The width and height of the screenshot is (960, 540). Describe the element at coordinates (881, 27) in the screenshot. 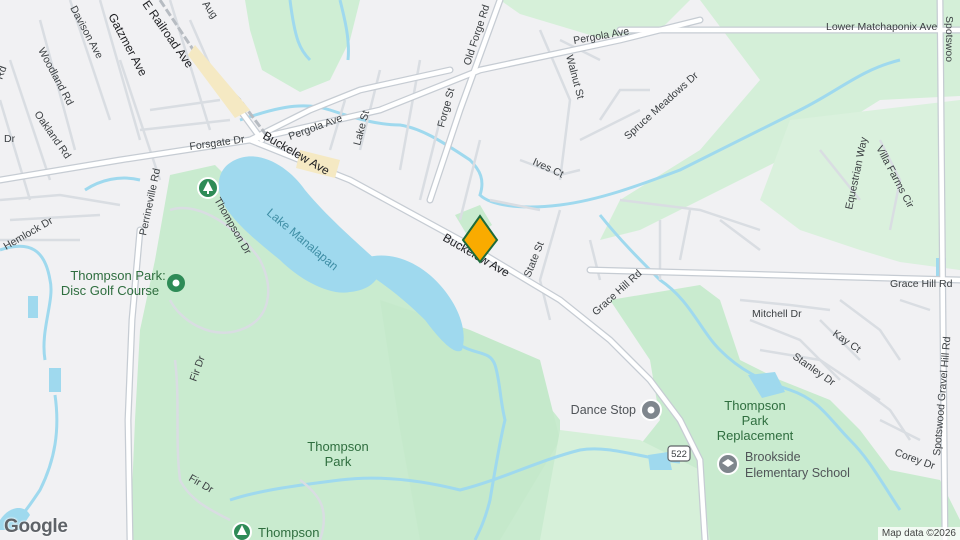

I see `road-label-lower-matchaponix: Lower Matchaponix Ave` at that location.